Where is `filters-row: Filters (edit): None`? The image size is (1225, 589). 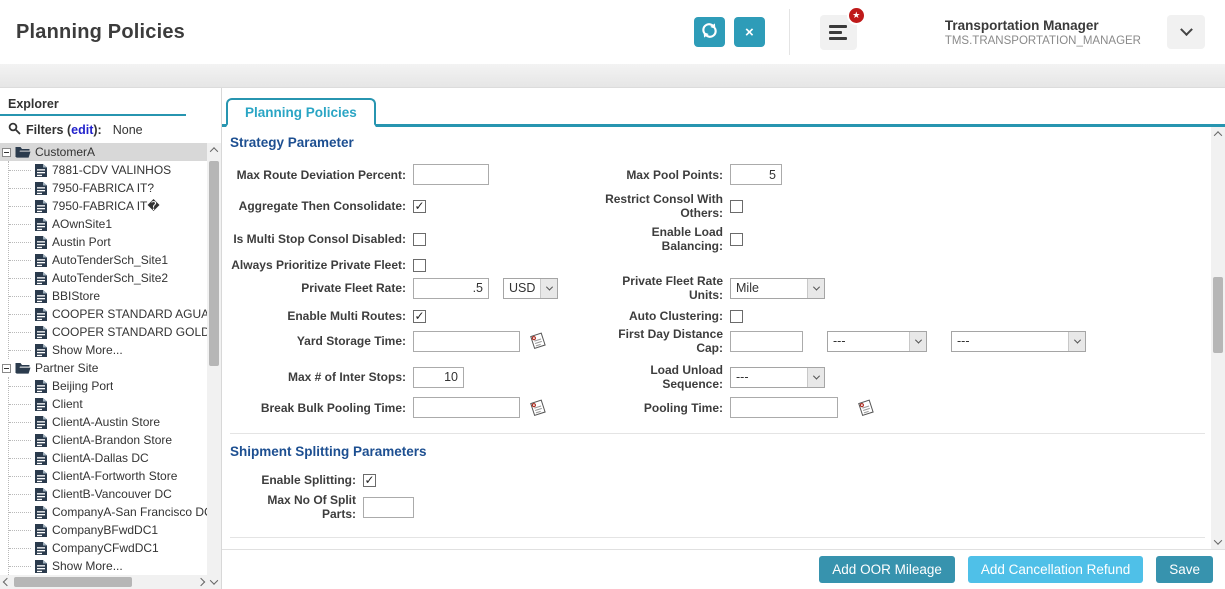
filters-row: Filters (edit): None is located at coordinates (110, 129).